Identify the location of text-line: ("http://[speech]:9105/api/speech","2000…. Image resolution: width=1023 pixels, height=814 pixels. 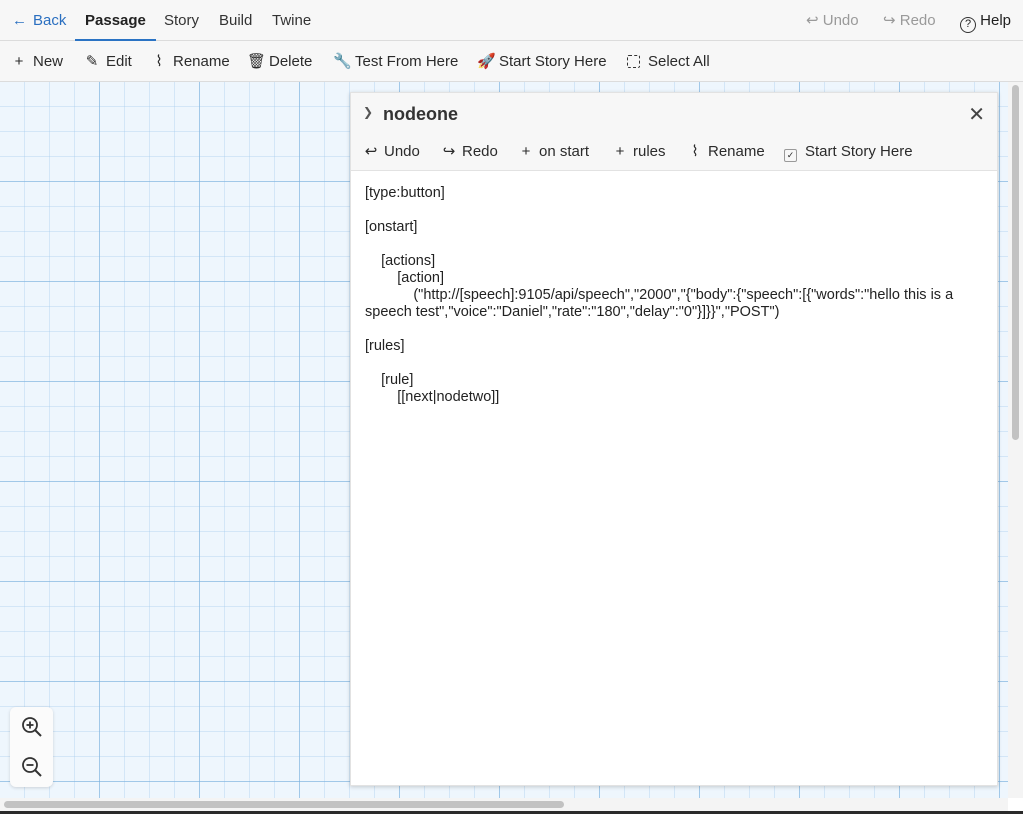
(661, 303).